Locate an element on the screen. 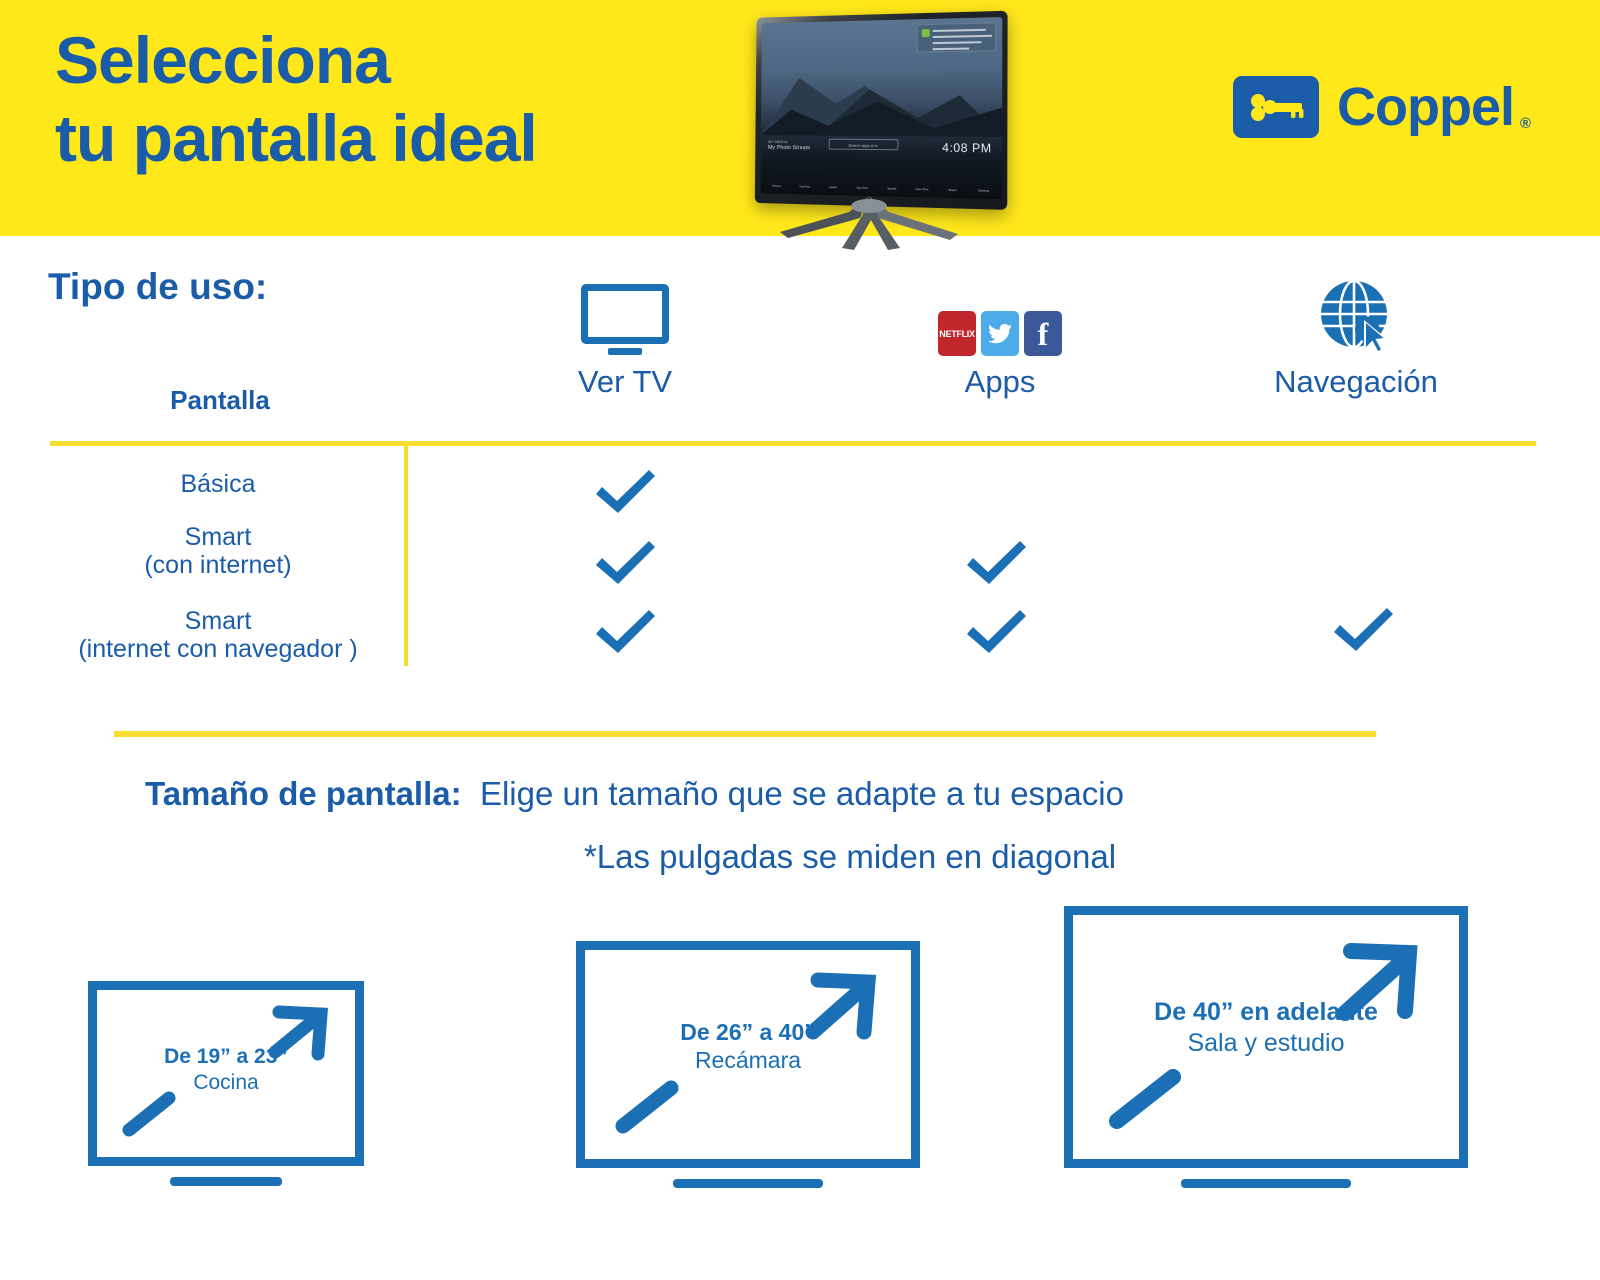 This screenshot has width=1600, height=1280. headline-line-2: tu pantalla ideal is located at coordinates (296, 137).